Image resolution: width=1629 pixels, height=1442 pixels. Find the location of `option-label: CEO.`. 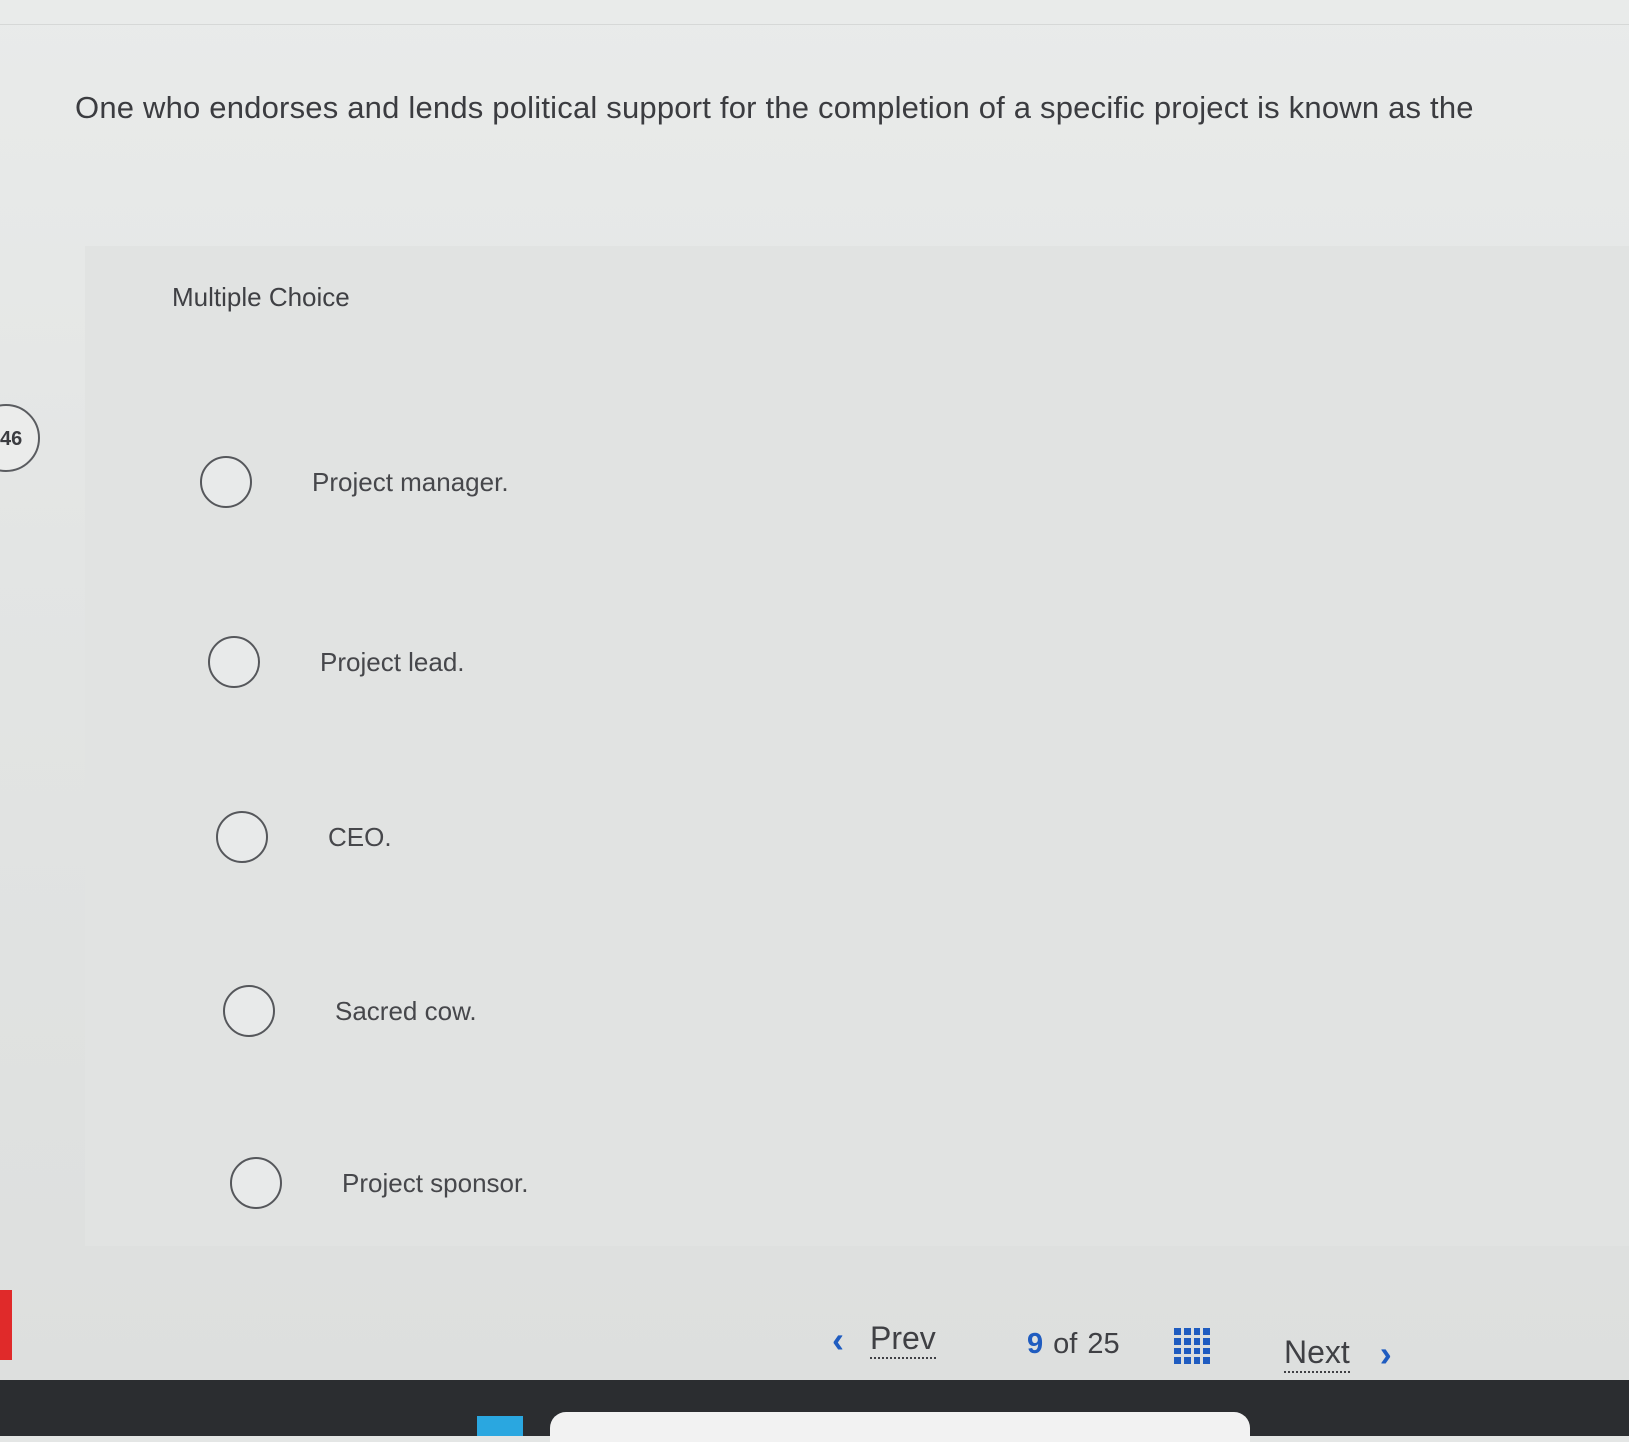

option-label: CEO. is located at coordinates (360, 836).